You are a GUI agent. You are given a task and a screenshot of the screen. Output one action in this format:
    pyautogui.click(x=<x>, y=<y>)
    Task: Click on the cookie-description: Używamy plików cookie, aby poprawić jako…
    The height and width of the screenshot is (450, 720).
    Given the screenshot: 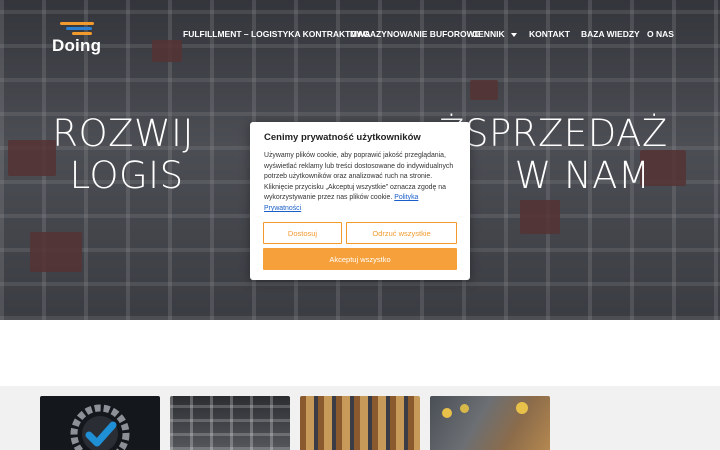 What is the action you would take?
    pyautogui.click(x=360, y=183)
    